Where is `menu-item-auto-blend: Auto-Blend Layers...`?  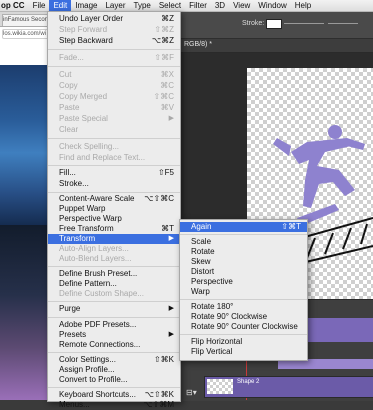
menu-item-auto-blend: Auto-Blend Layers... is located at coordinates (114, 259).